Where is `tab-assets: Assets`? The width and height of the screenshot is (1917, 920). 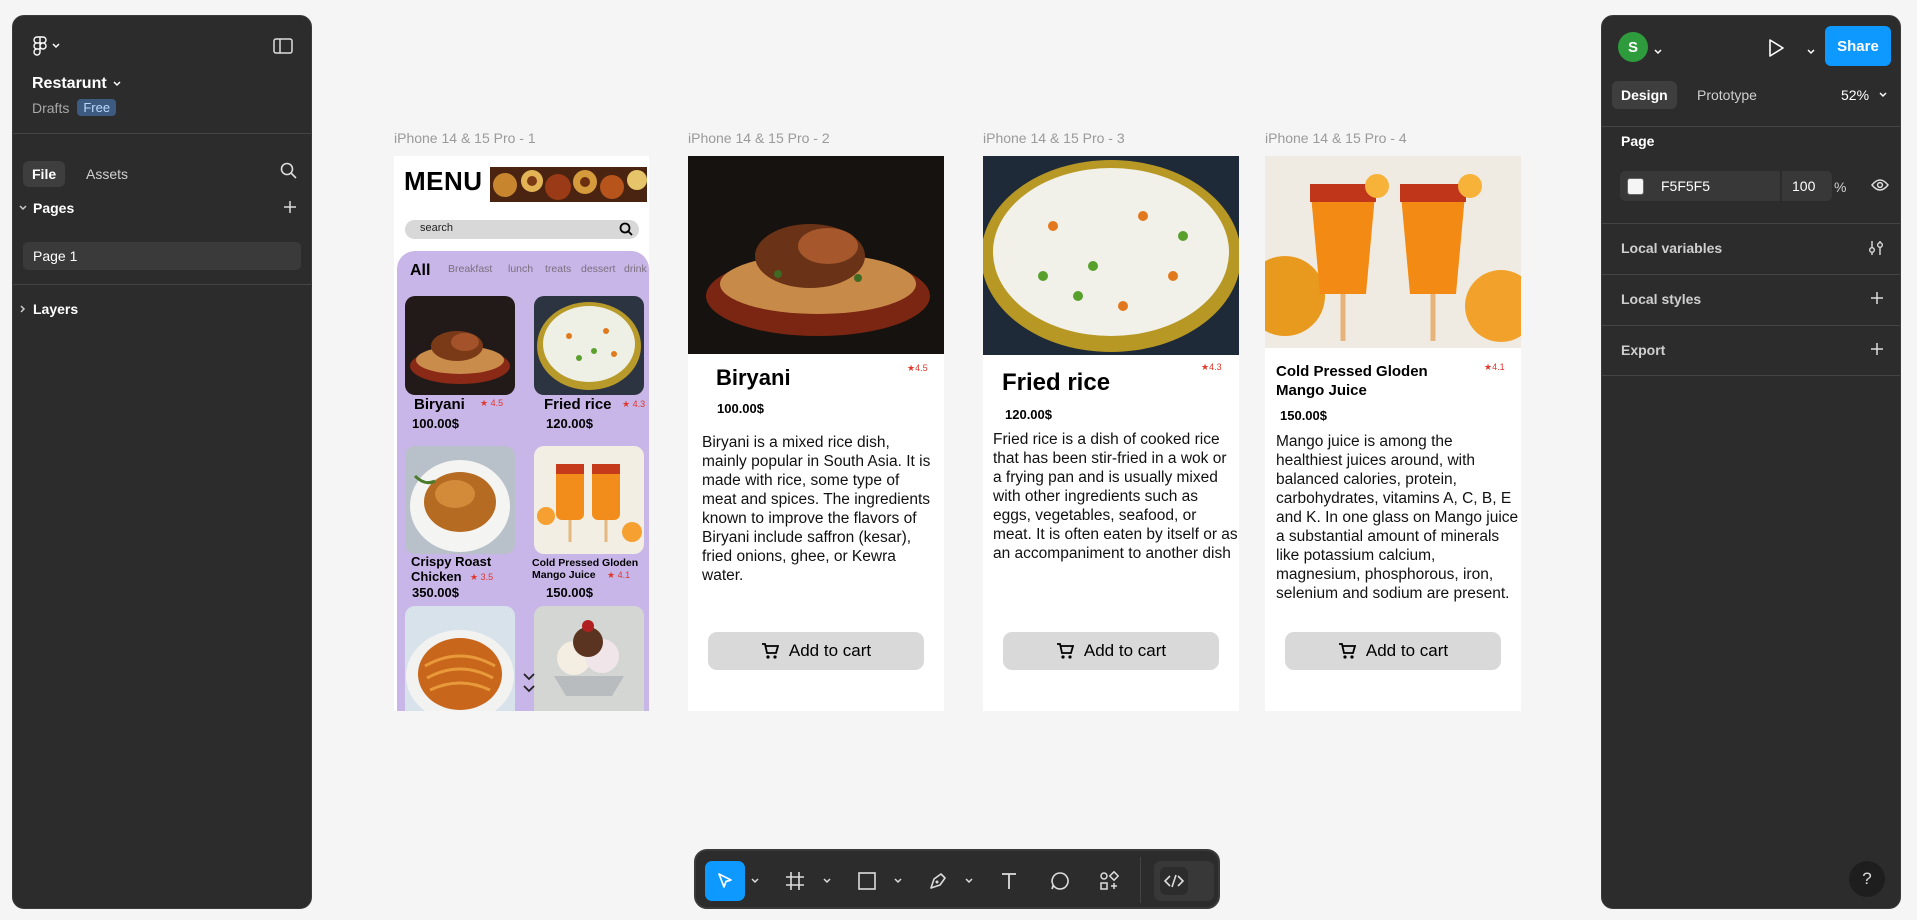
tab-assets: Assets is located at coordinates (107, 174).